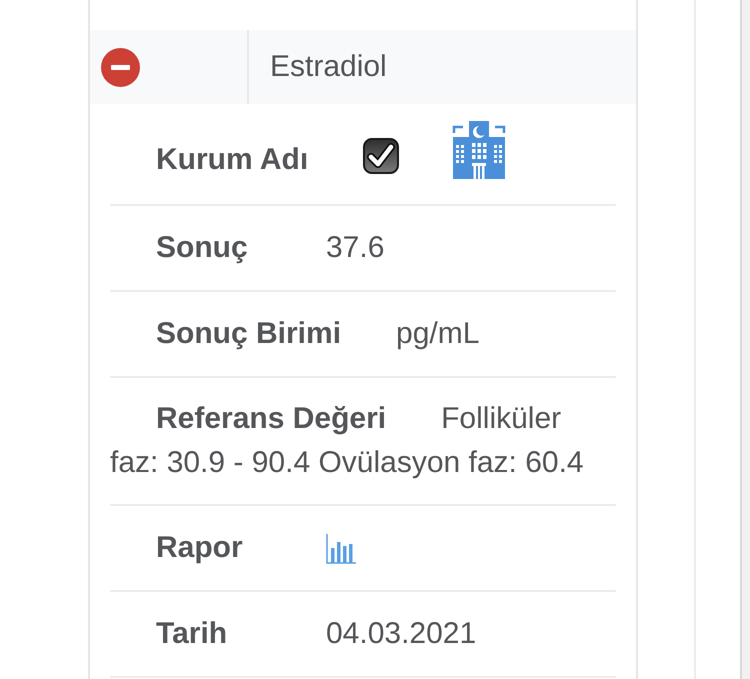 Image resolution: width=750 pixels, height=679 pixels. Describe the element at coordinates (249, 333) in the screenshot. I see `field-label: Sonuç Birimi` at that location.